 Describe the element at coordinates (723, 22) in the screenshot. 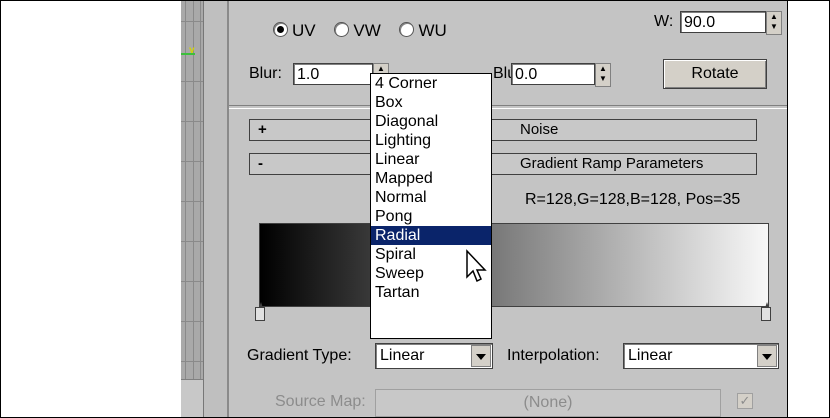

I see `w-angle-input: 90.0` at that location.